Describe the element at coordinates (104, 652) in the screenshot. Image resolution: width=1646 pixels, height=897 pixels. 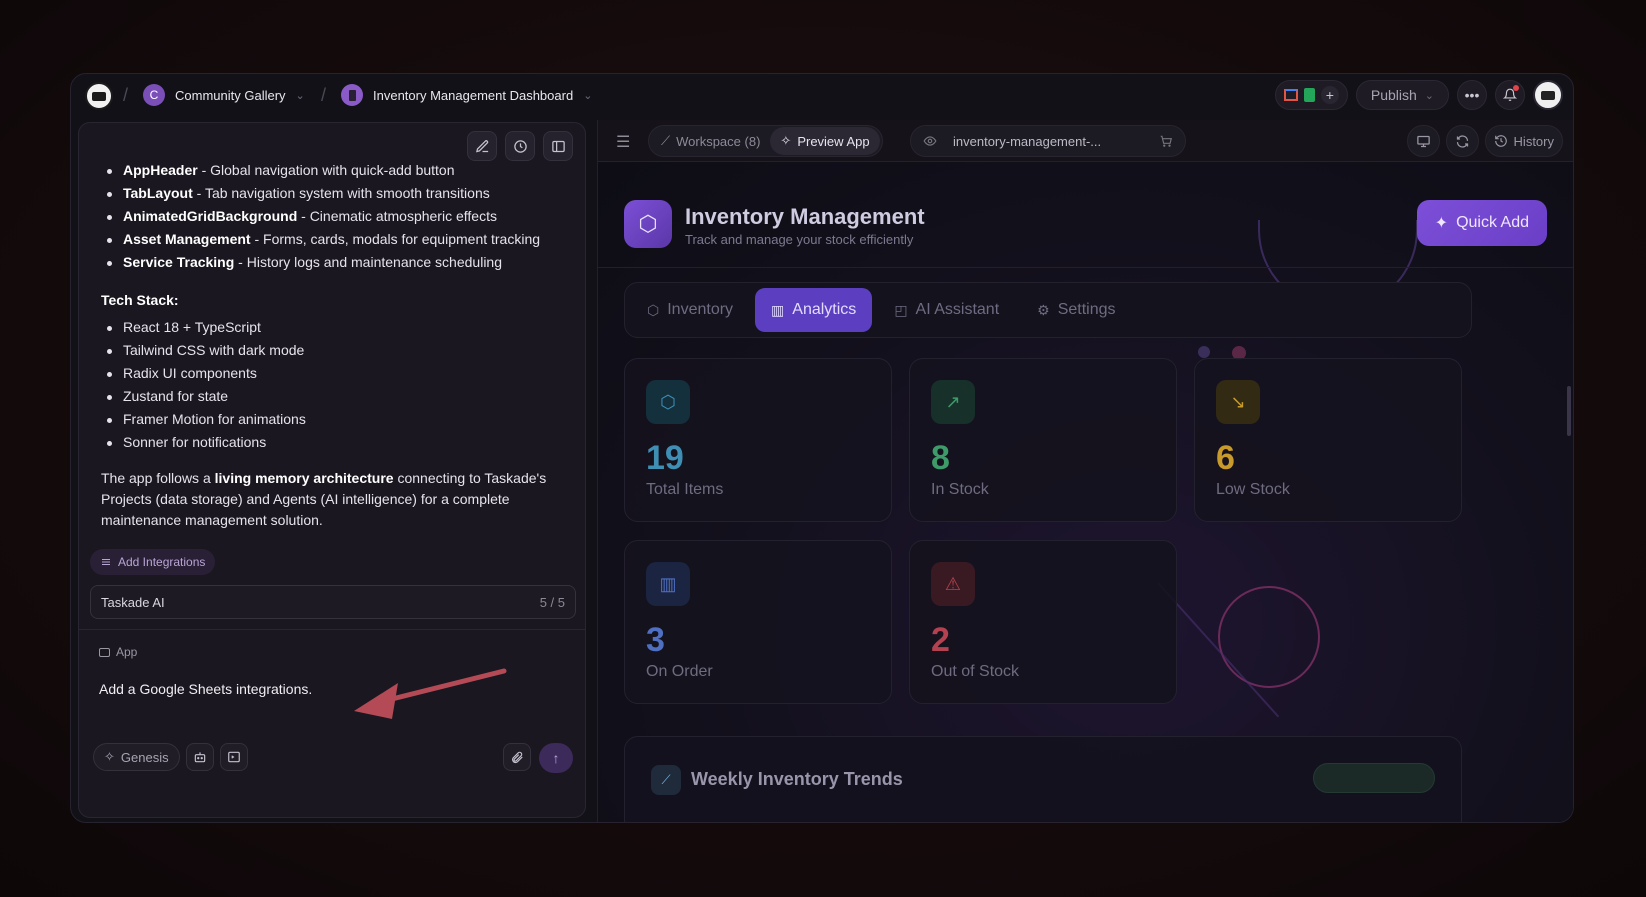
I see `window-icon` at that location.